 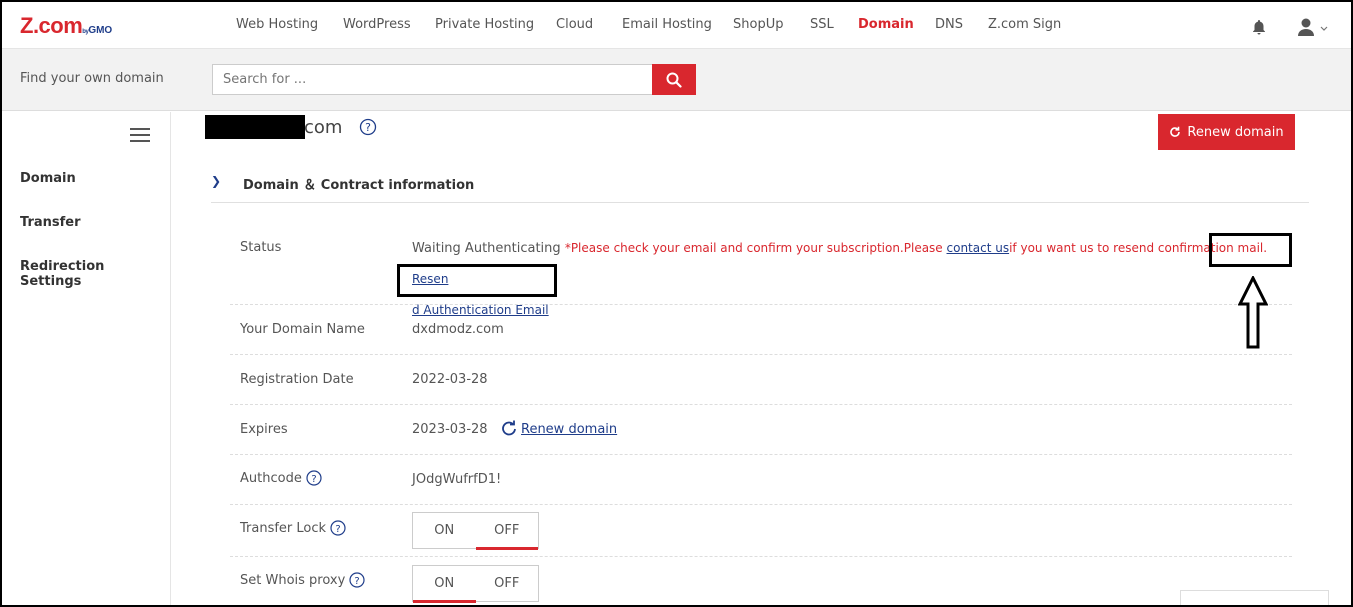 I want to click on chat-widget-edge, so click(x=1254, y=598).